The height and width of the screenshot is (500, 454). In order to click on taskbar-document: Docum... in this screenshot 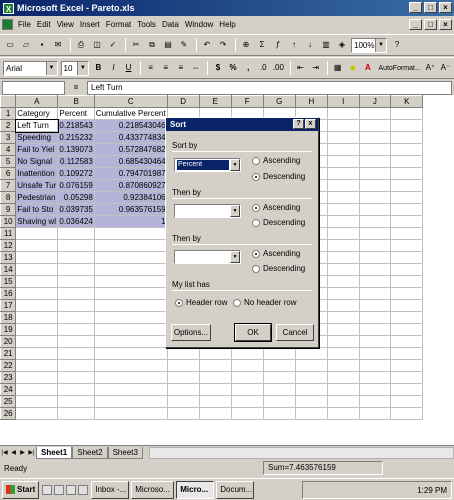, I will do `click(235, 489)`.